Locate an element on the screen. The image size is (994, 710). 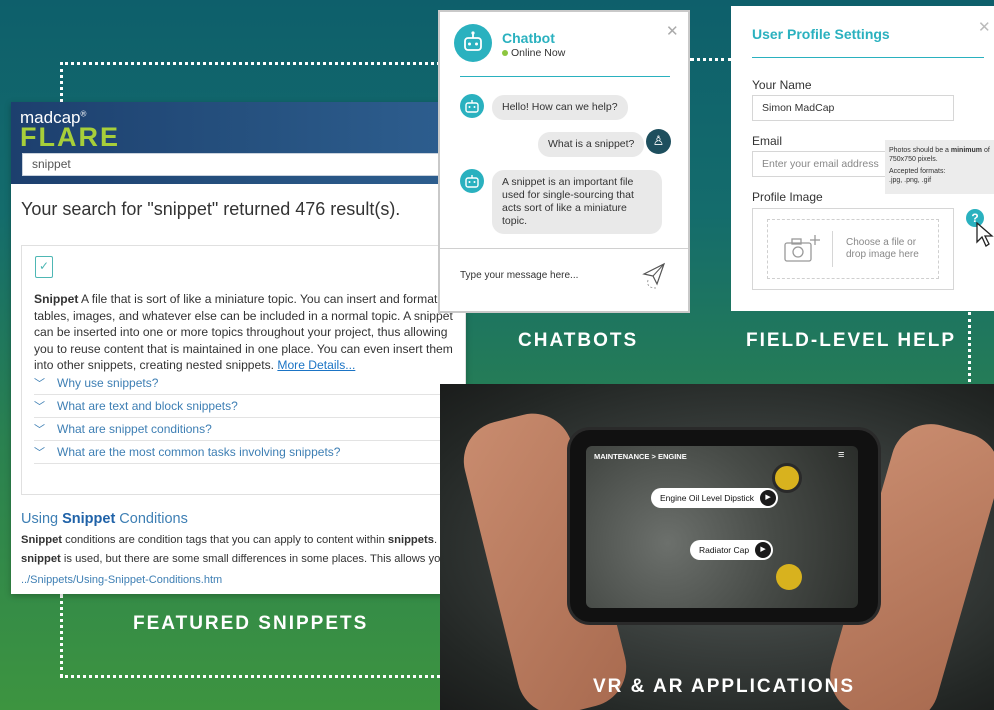
label-chatbots: CHATBOTS is located at coordinates (578, 340).